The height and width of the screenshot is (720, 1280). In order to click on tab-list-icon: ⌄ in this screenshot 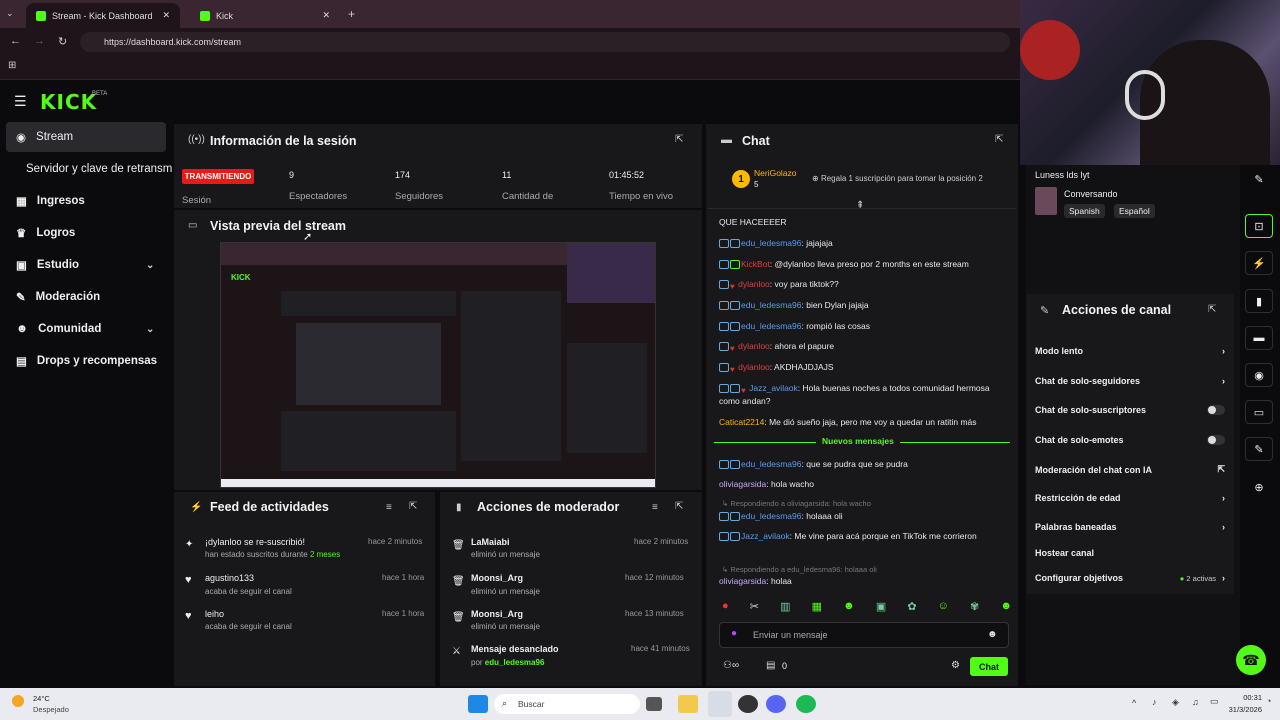, I will do `click(10, 13)`.